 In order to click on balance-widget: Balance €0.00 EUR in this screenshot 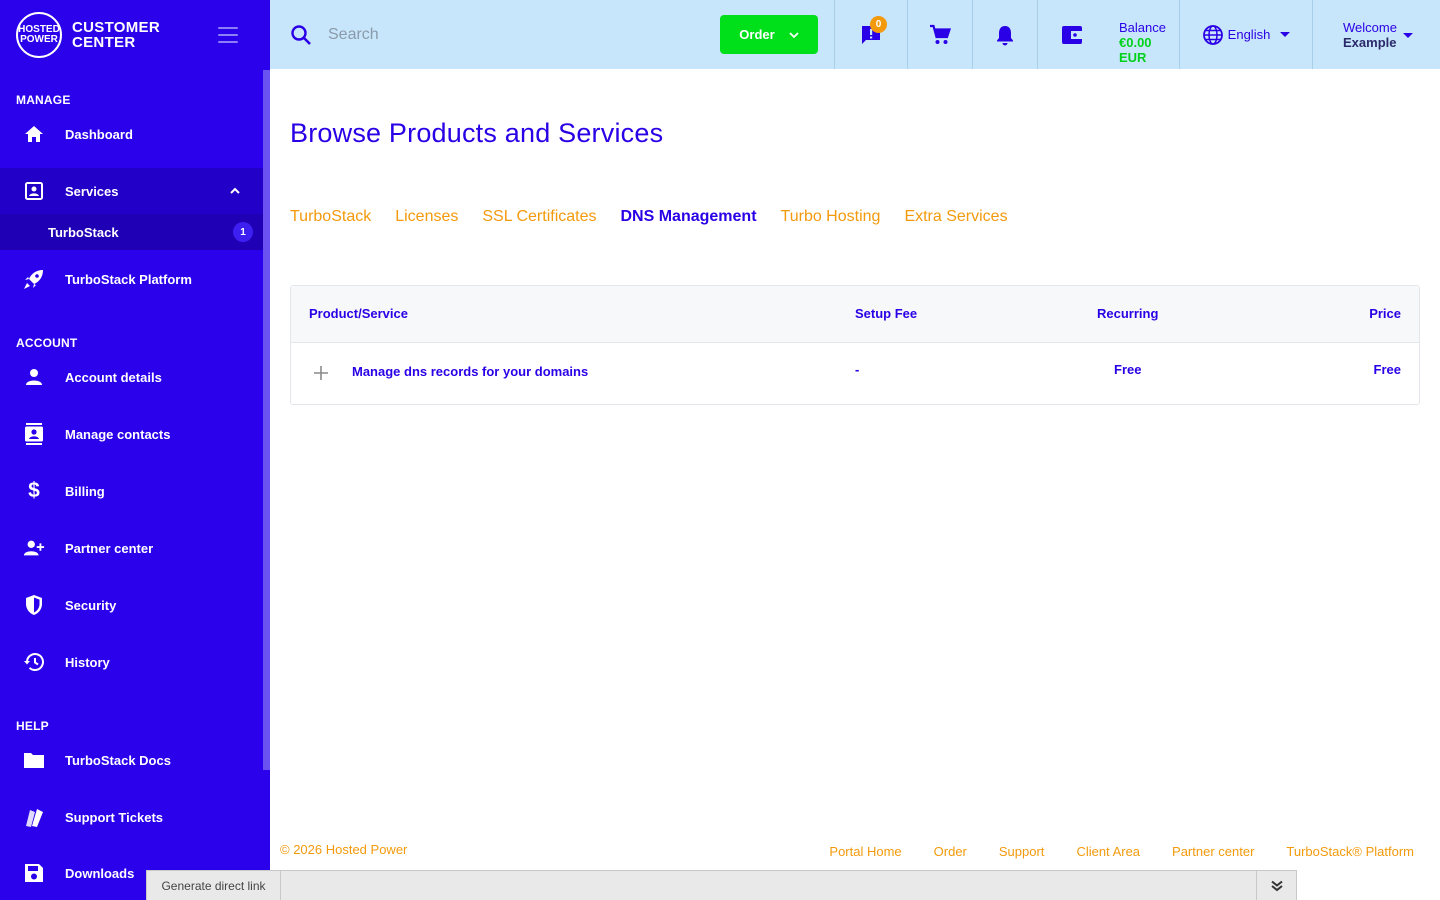, I will do `click(1108, 34)`.